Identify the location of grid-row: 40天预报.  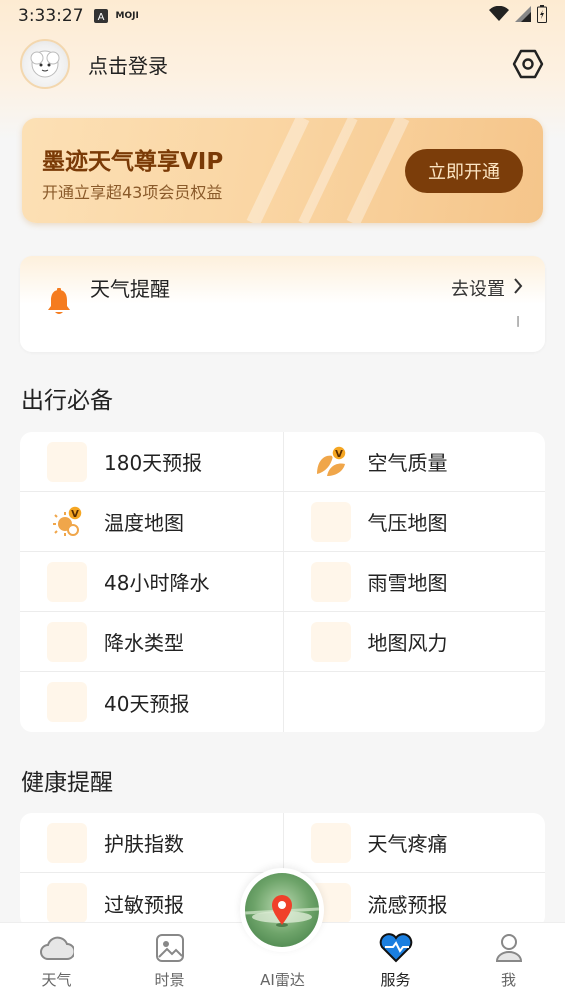
(282, 702).